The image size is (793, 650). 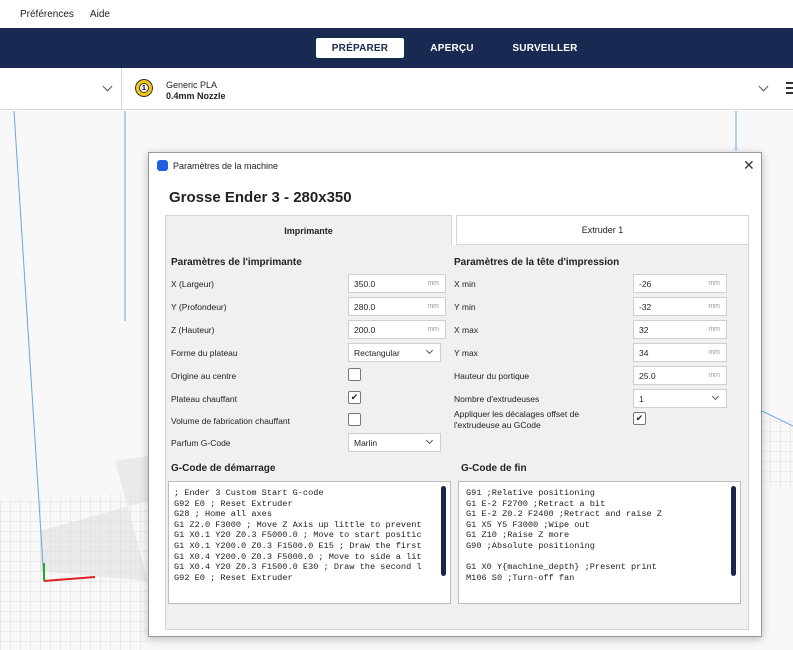 I want to click on printhead-settings-title: Paramètres de la tête d'impression, so click(x=537, y=262).